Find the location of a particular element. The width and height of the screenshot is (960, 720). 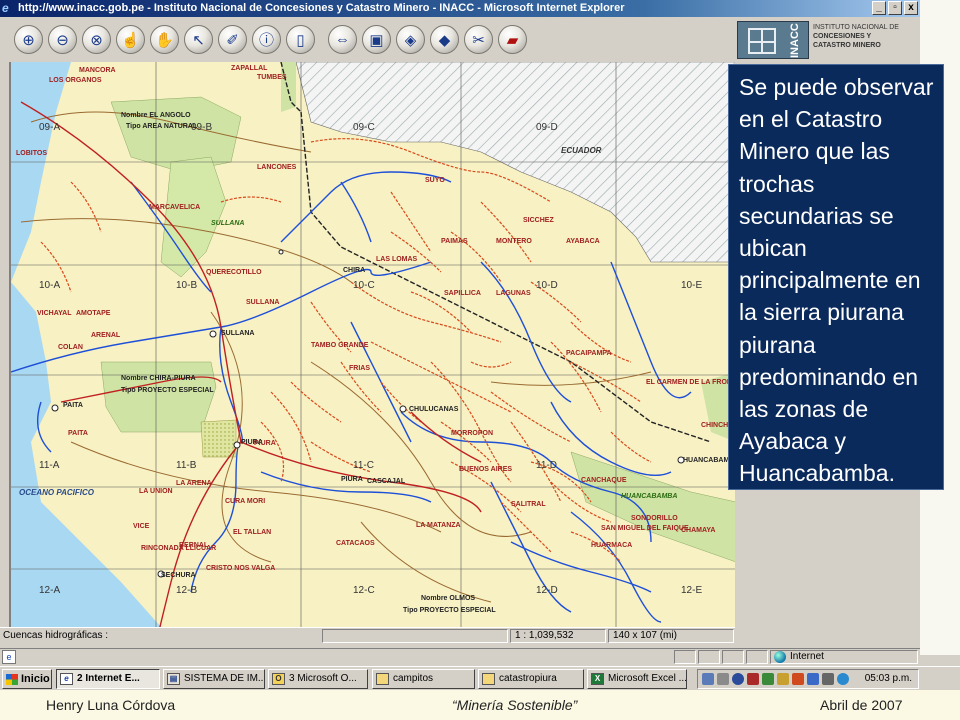

full-extent-tool-button: ⇔ is located at coordinates (342, 39).